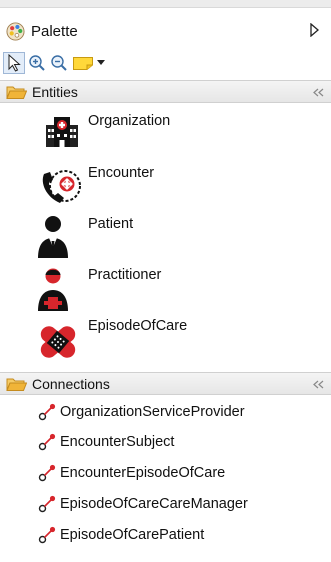 The height and width of the screenshot is (562, 331). What do you see at coordinates (181, 188) in the screenshot?
I see `entity-encounter: Encounter` at bounding box center [181, 188].